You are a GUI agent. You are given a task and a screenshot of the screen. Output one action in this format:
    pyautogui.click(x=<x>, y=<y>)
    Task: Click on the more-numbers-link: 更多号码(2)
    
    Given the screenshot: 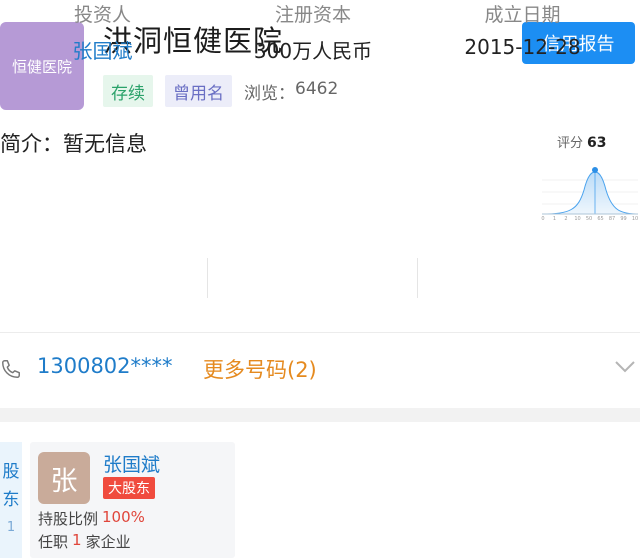 What is the action you would take?
    pyautogui.click(x=260, y=369)
    